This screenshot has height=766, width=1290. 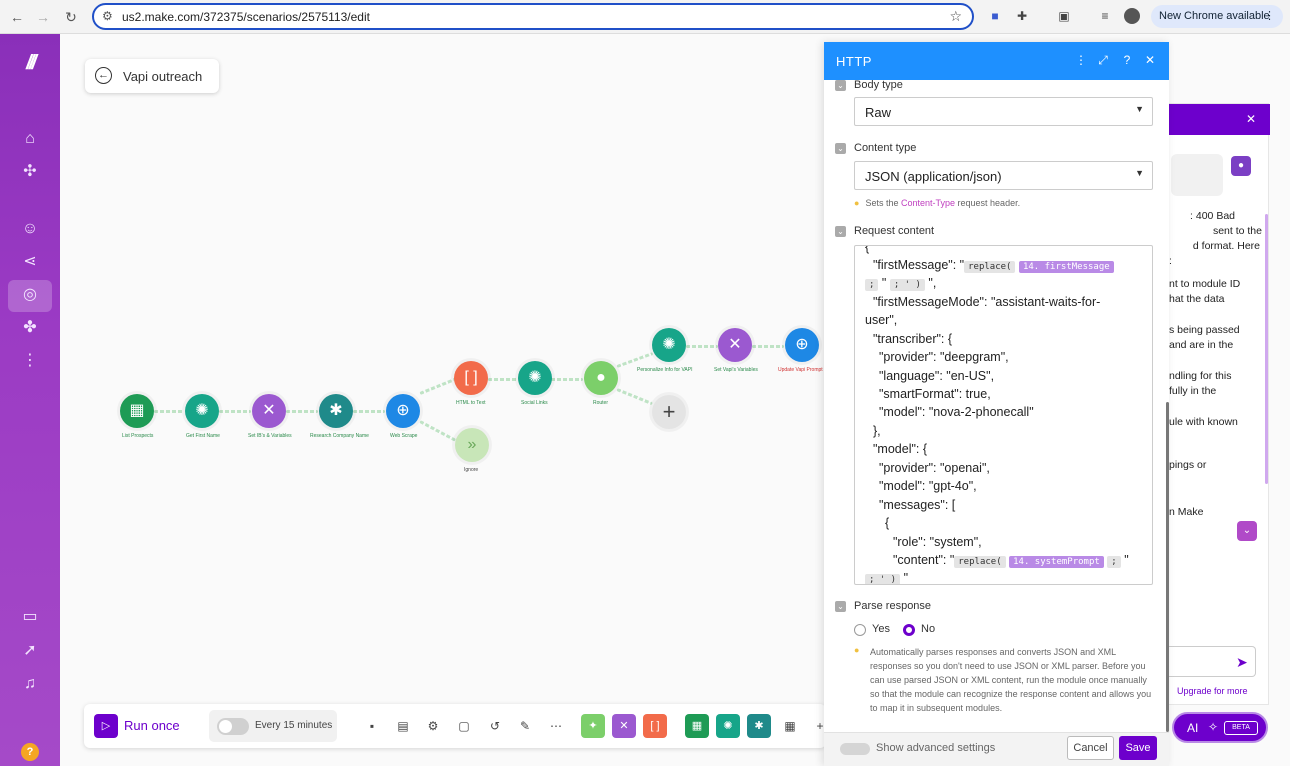 What do you see at coordinates (30, 651) in the screenshot?
I see `rocket-icon: ➚` at bounding box center [30, 651].